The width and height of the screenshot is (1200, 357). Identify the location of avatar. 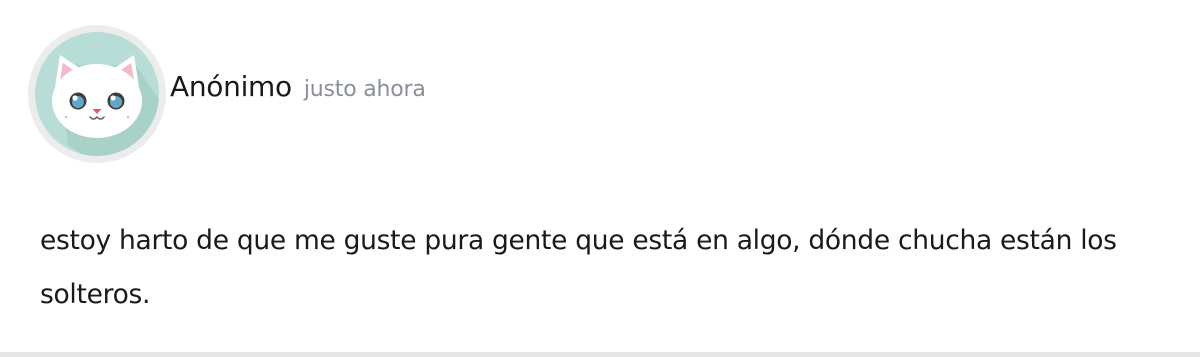
(97, 94).